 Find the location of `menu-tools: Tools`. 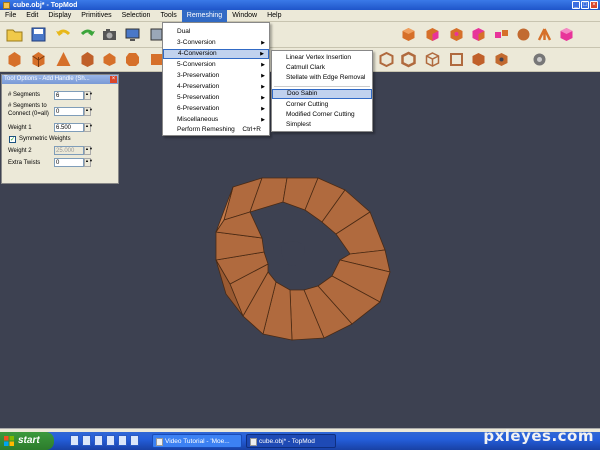

menu-tools: Tools is located at coordinates (168, 16).